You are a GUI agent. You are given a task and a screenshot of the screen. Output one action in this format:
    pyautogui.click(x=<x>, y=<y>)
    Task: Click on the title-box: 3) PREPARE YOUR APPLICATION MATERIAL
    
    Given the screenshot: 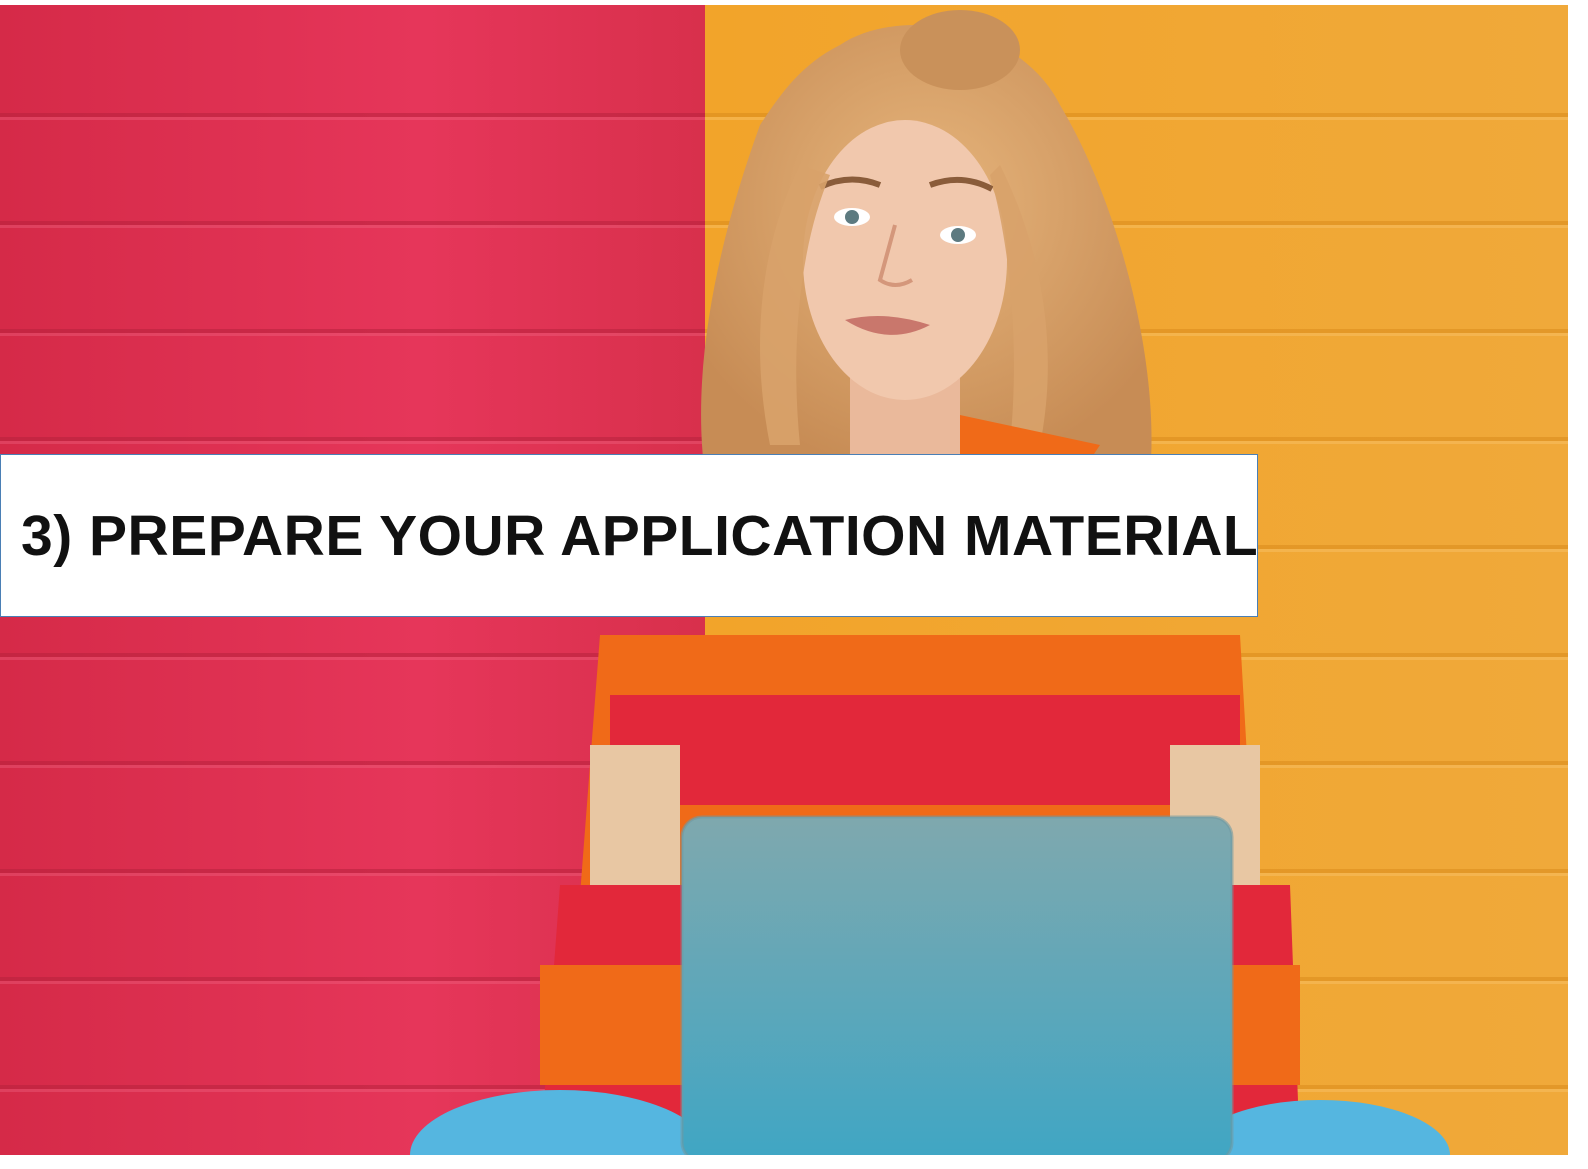 What is the action you would take?
    pyautogui.click(x=629, y=535)
    